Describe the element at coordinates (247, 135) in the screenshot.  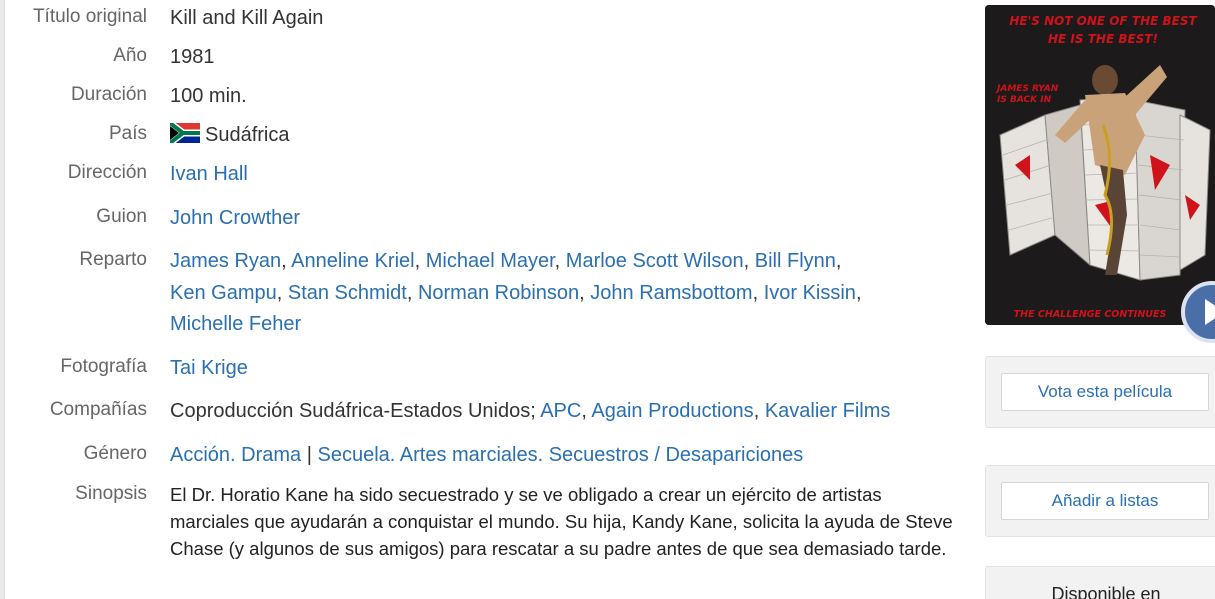
I see `country-name: Sudáfrica` at that location.